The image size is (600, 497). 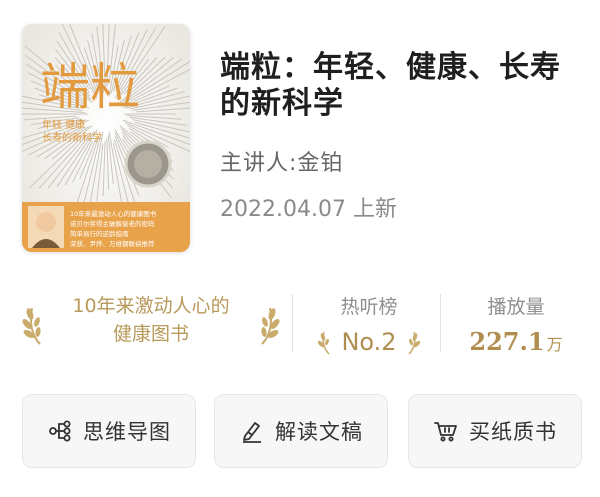 I want to click on laurel-small-left-icon, so click(x=324, y=343).